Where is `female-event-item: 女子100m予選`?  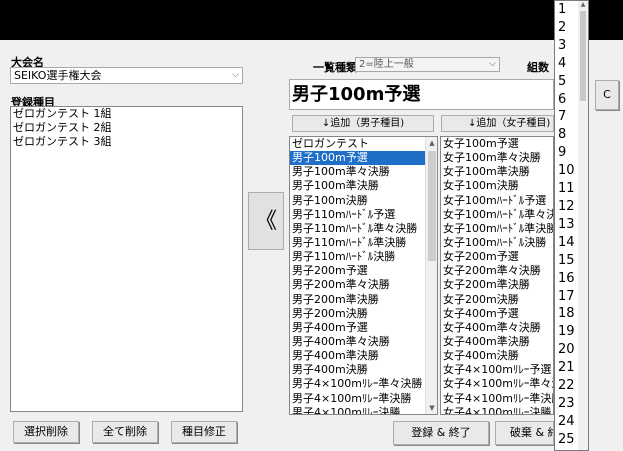
female-event-item: 女子100m予選 is located at coordinates (497, 144).